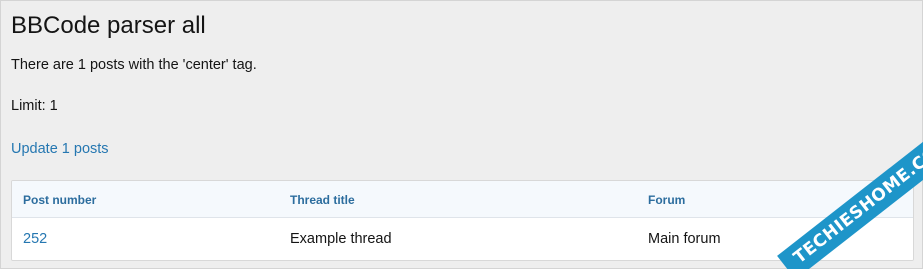 Image resolution: width=923 pixels, height=269 pixels. What do you see at coordinates (35, 239) in the screenshot?
I see `post-number-link: 252` at bounding box center [35, 239].